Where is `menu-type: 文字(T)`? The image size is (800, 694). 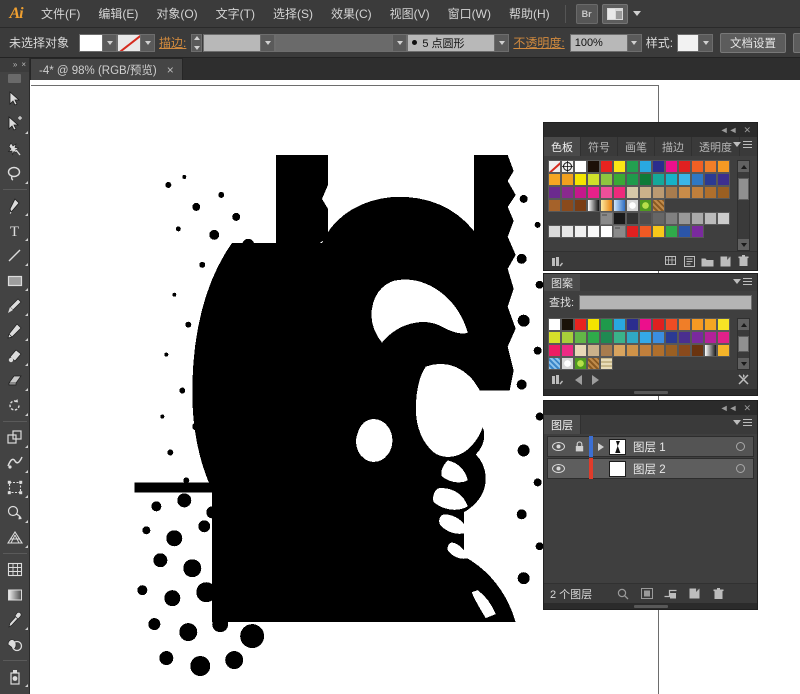
menu-type: 文字(T) is located at coordinates (235, 14).